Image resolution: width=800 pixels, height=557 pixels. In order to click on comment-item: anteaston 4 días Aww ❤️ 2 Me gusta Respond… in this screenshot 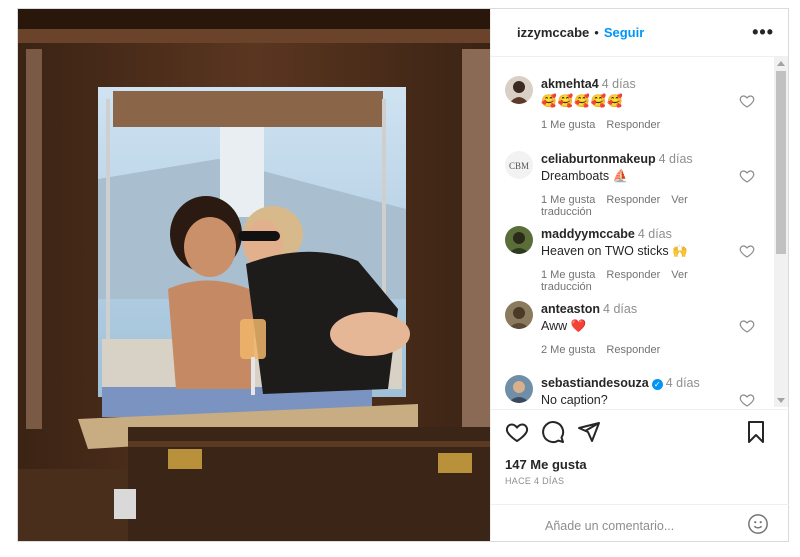, I will do `click(636, 336)`.